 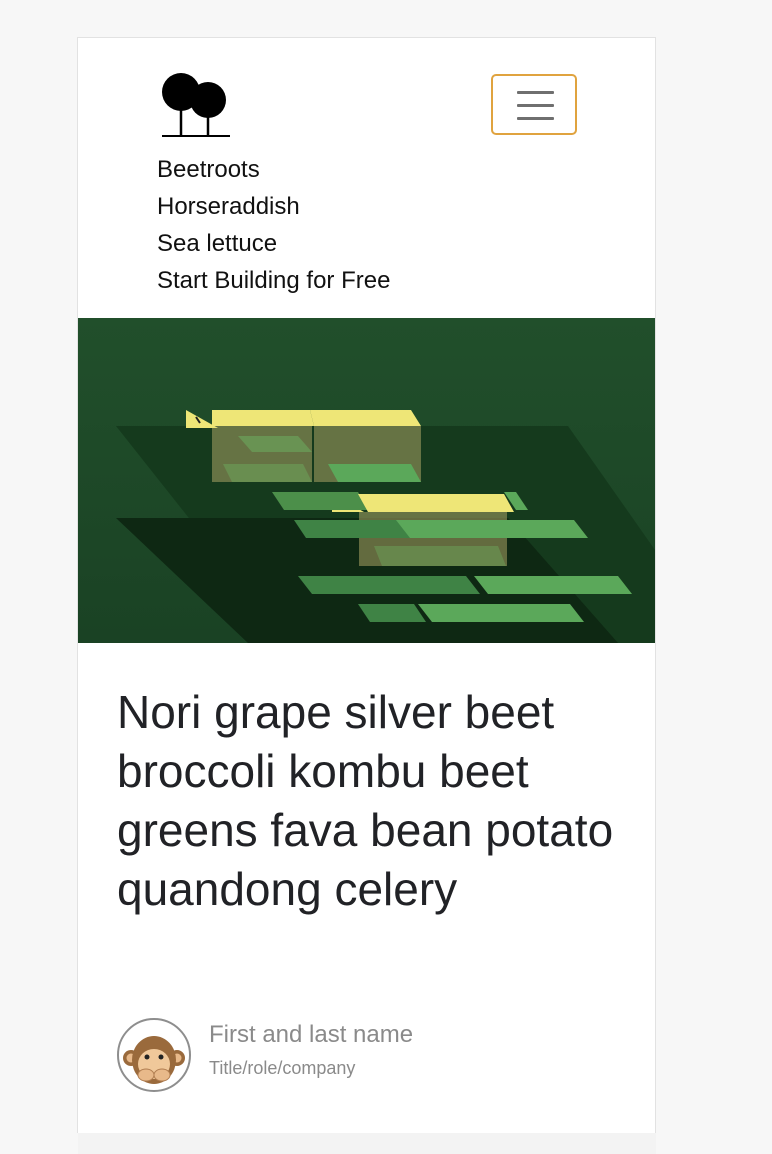 I want to click on author-name: First and last name, so click(x=311, y=1034).